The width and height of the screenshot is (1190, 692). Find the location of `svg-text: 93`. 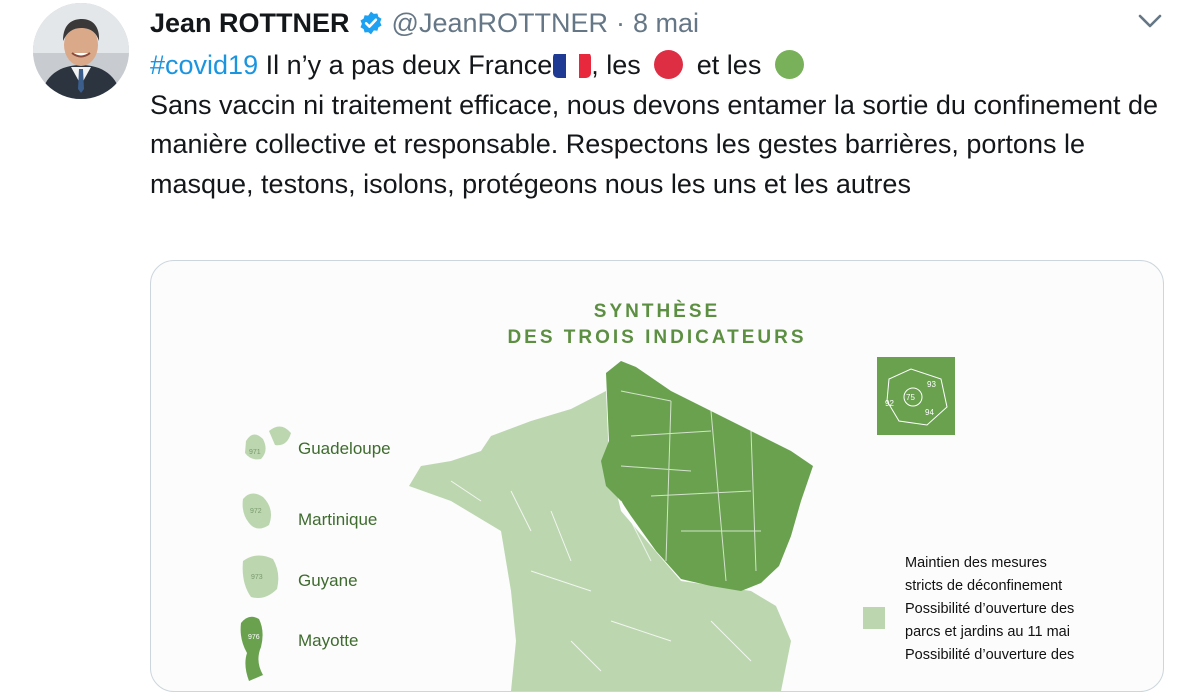

svg-text: 93 is located at coordinates (931, 384).